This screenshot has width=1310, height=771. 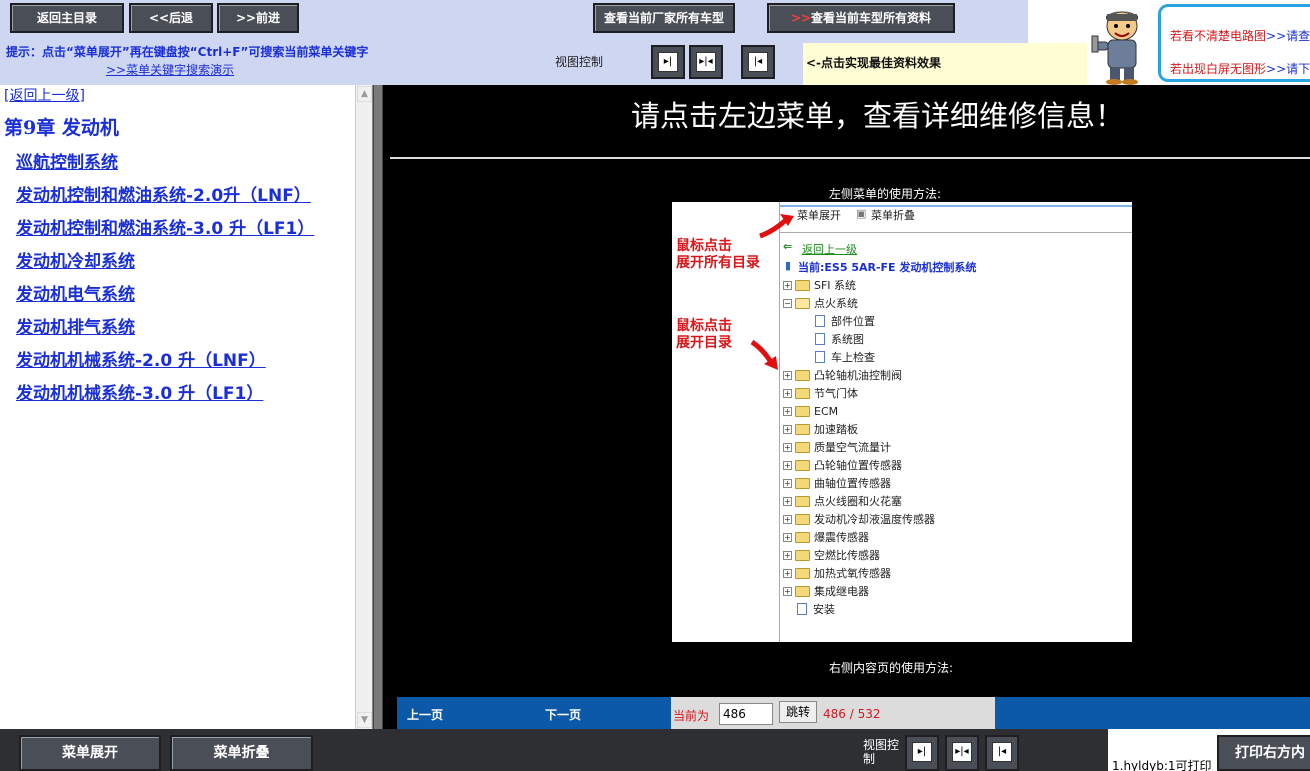 What do you see at coordinates (829, 249) in the screenshot?
I see `demo-back-link: 返回上一级` at bounding box center [829, 249].